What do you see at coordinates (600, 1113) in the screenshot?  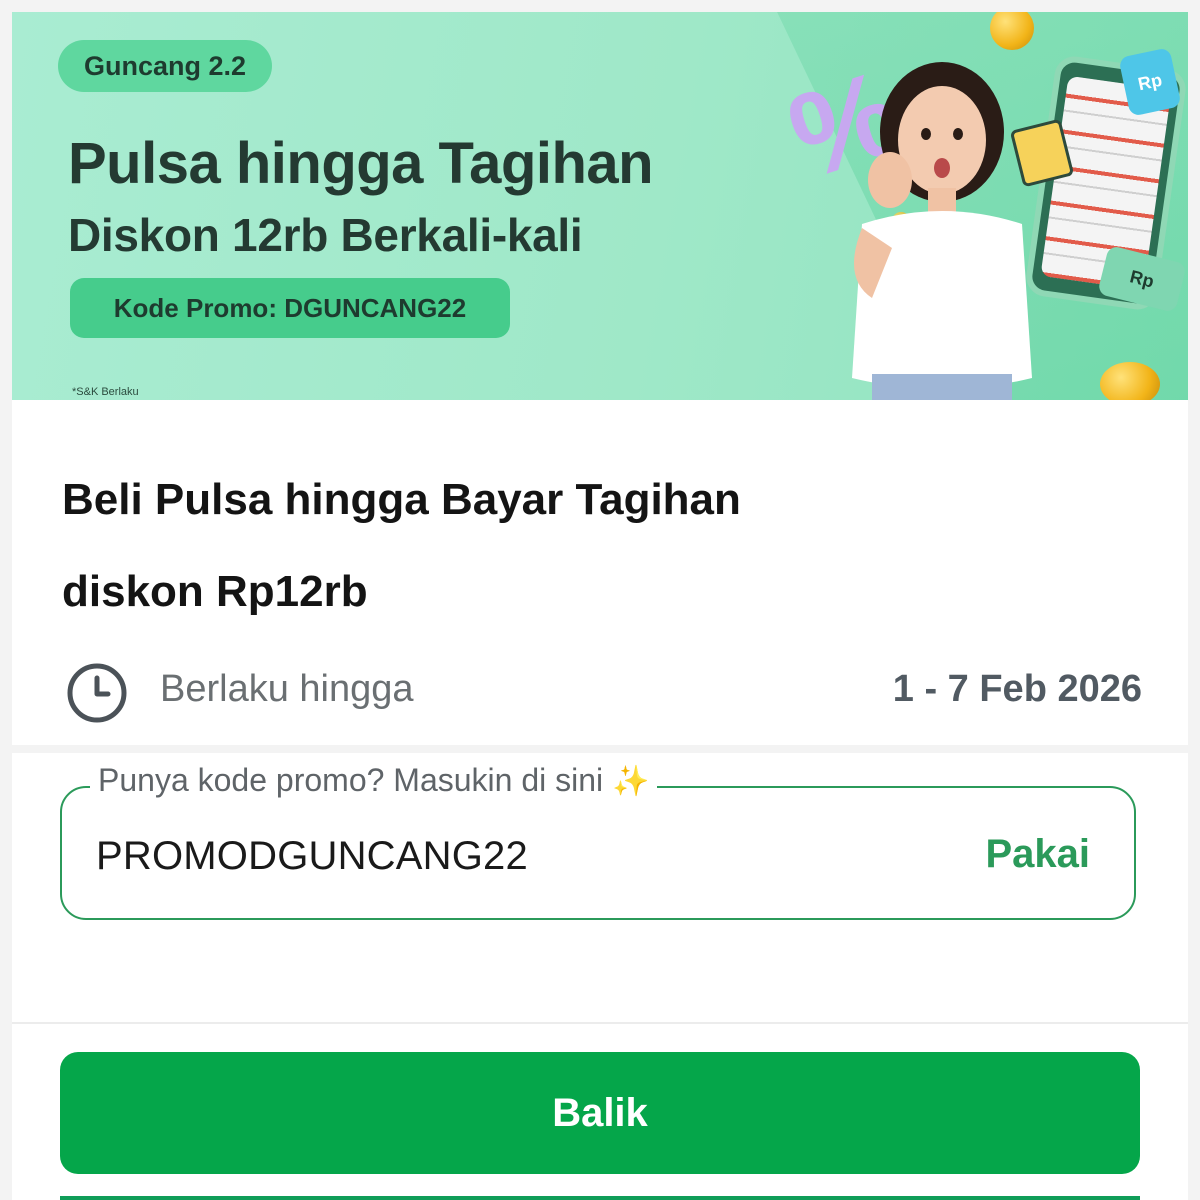 I see `back-button: Balik` at bounding box center [600, 1113].